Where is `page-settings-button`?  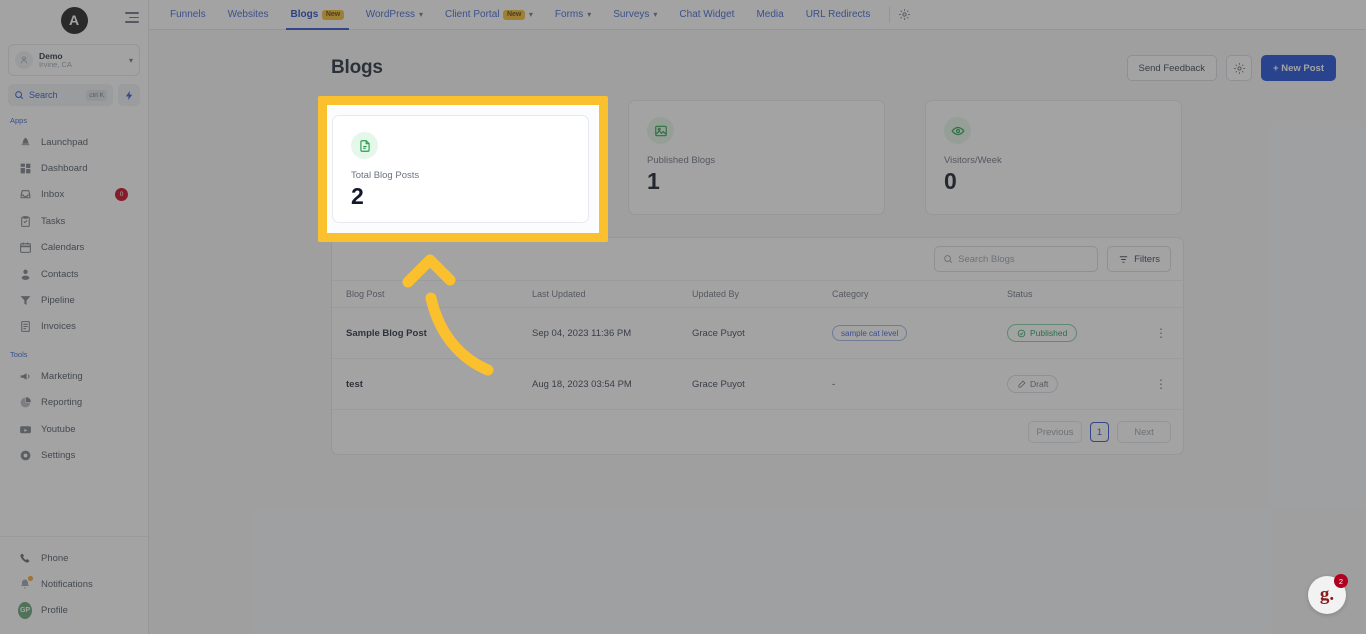 page-settings-button is located at coordinates (1239, 68).